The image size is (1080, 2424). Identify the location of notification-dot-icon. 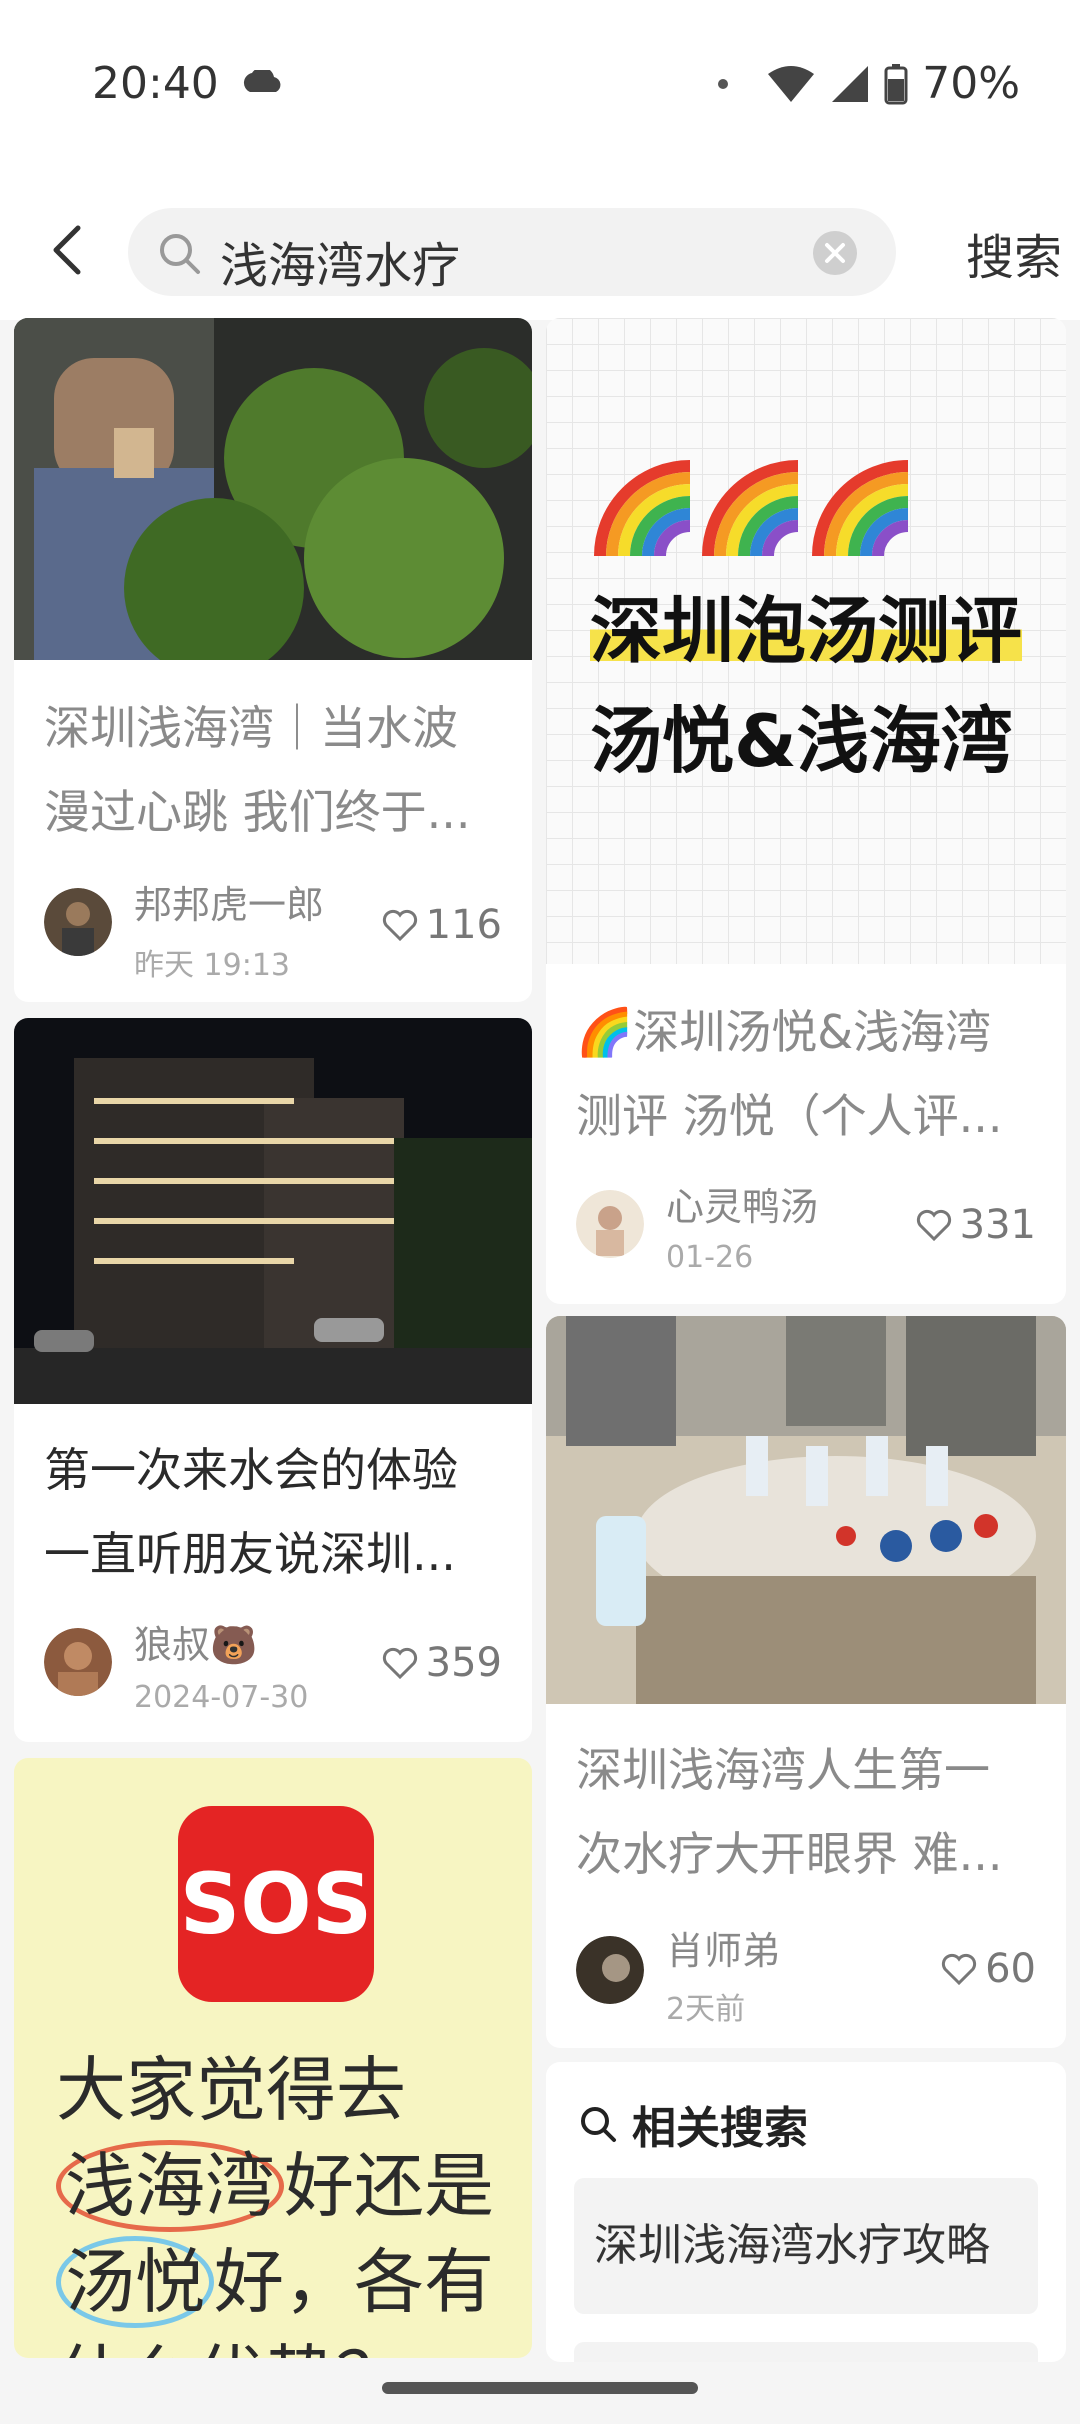
(723, 83).